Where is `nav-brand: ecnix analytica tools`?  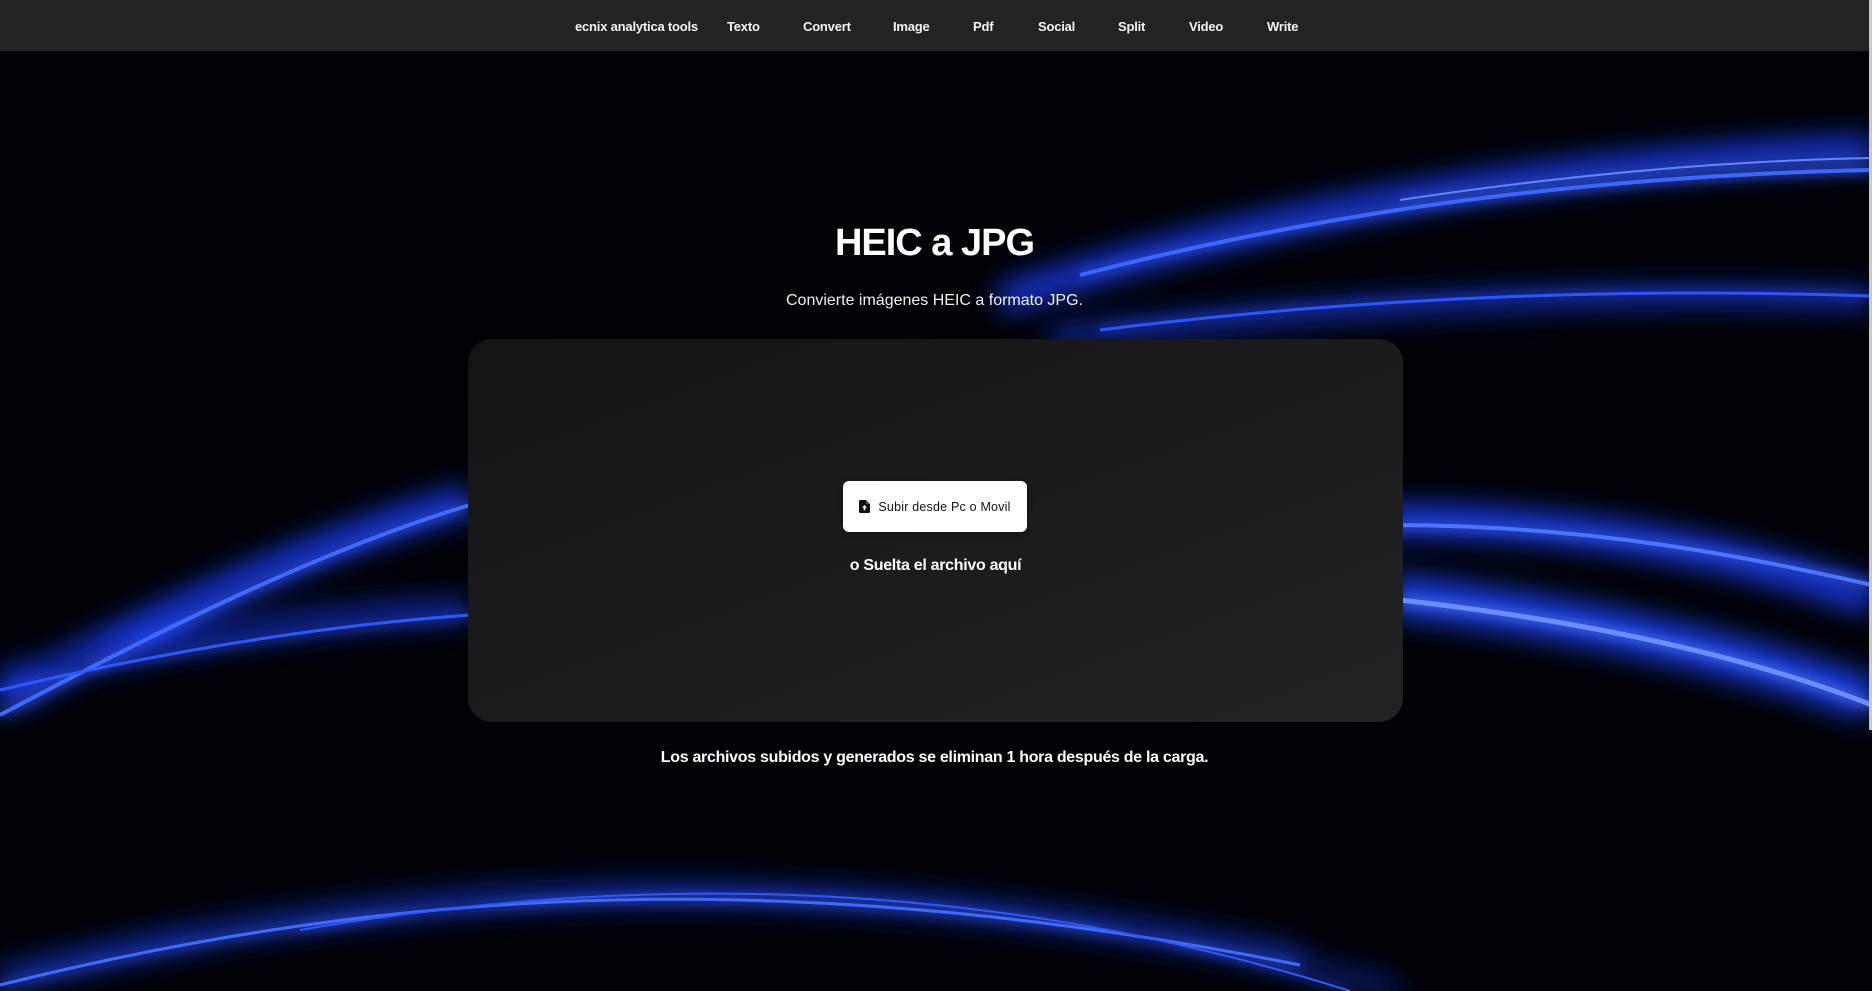 nav-brand: ecnix analytica tools is located at coordinates (636, 25).